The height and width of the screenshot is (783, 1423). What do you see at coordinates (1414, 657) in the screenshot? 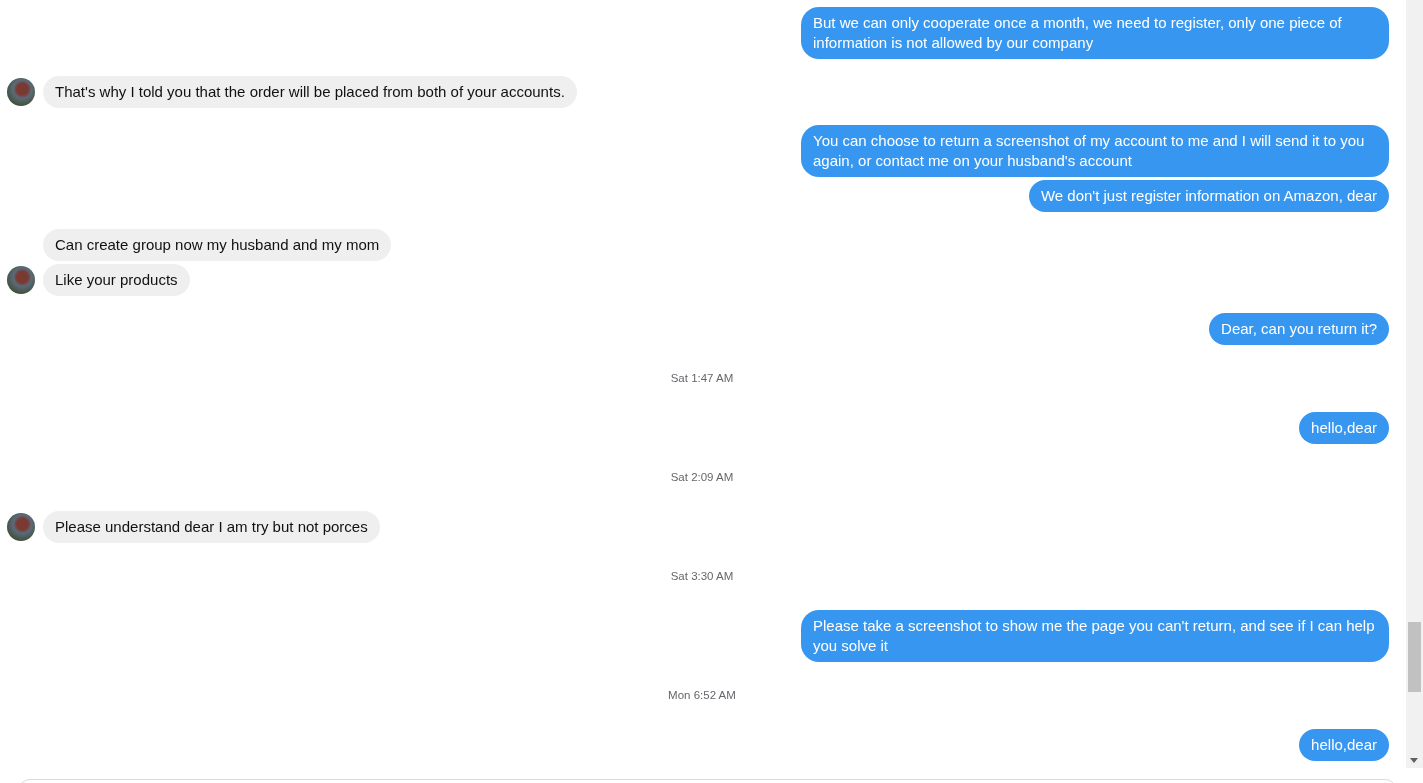
I see `scrollbar-thumb` at bounding box center [1414, 657].